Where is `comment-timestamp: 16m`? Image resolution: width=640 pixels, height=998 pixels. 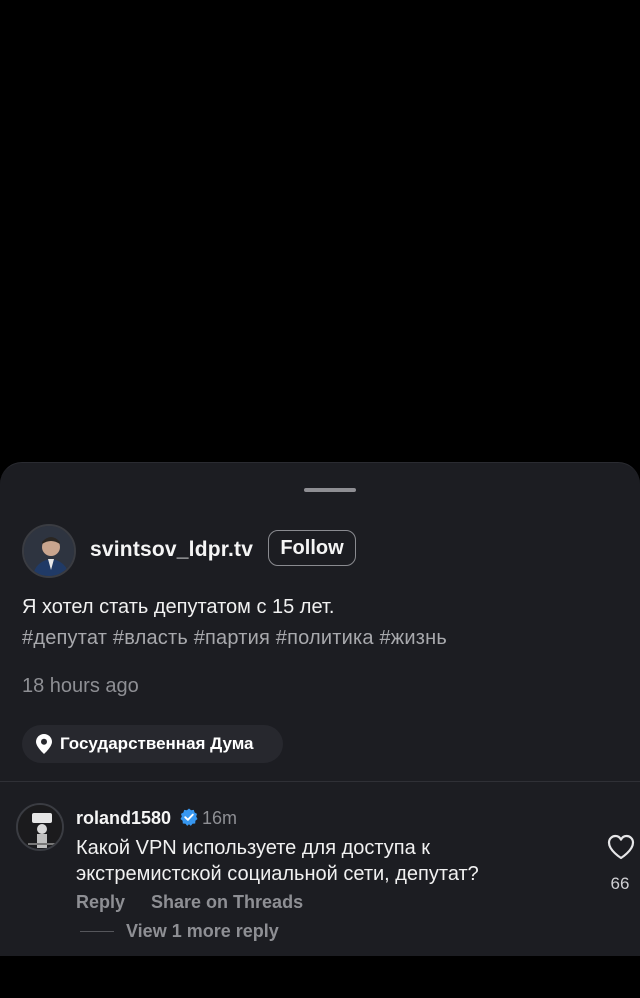 comment-timestamp: 16m is located at coordinates (220, 818).